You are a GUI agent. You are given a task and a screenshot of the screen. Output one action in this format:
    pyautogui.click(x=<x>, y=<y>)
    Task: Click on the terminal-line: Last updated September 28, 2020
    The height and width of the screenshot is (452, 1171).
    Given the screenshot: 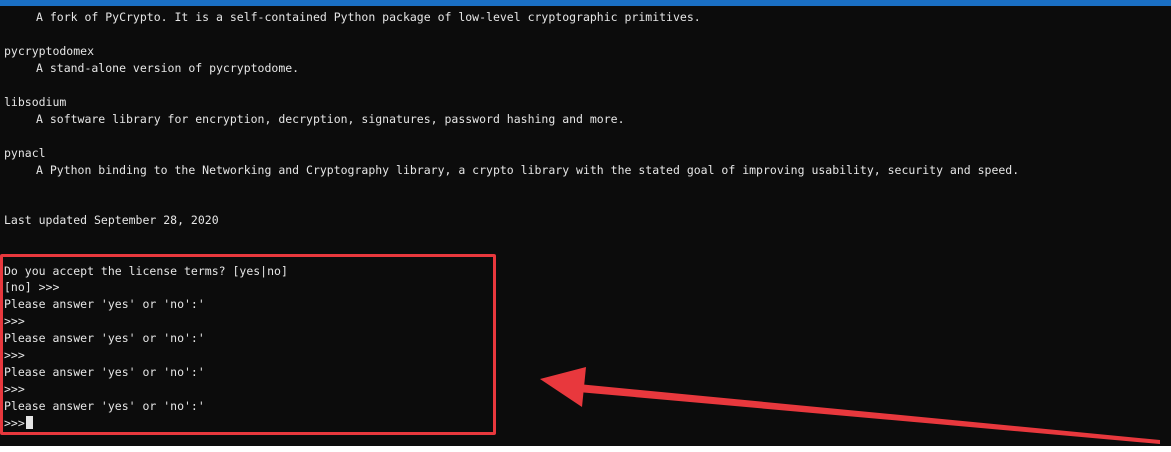 What is the action you would take?
    pyautogui.click(x=111, y=220)
    